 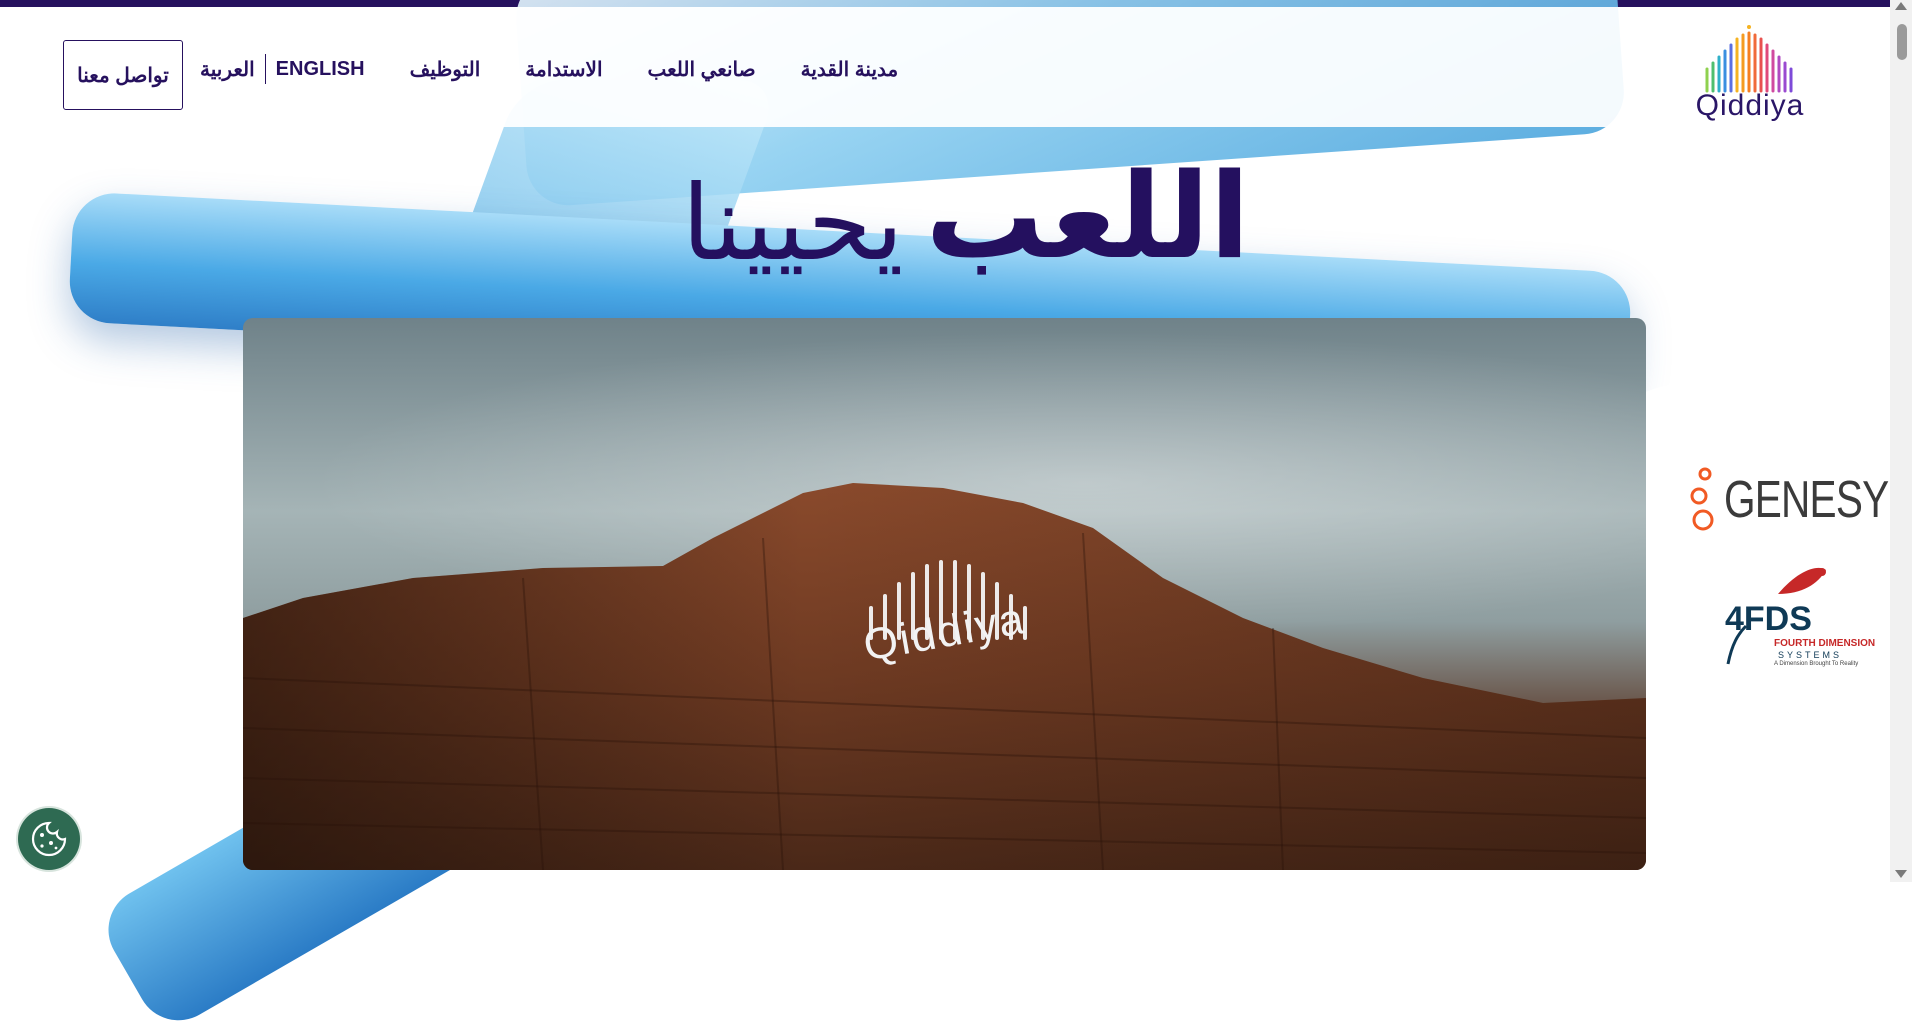 I want to click on contact-us-button: تواصل معنا, so click(x=123, y=75).